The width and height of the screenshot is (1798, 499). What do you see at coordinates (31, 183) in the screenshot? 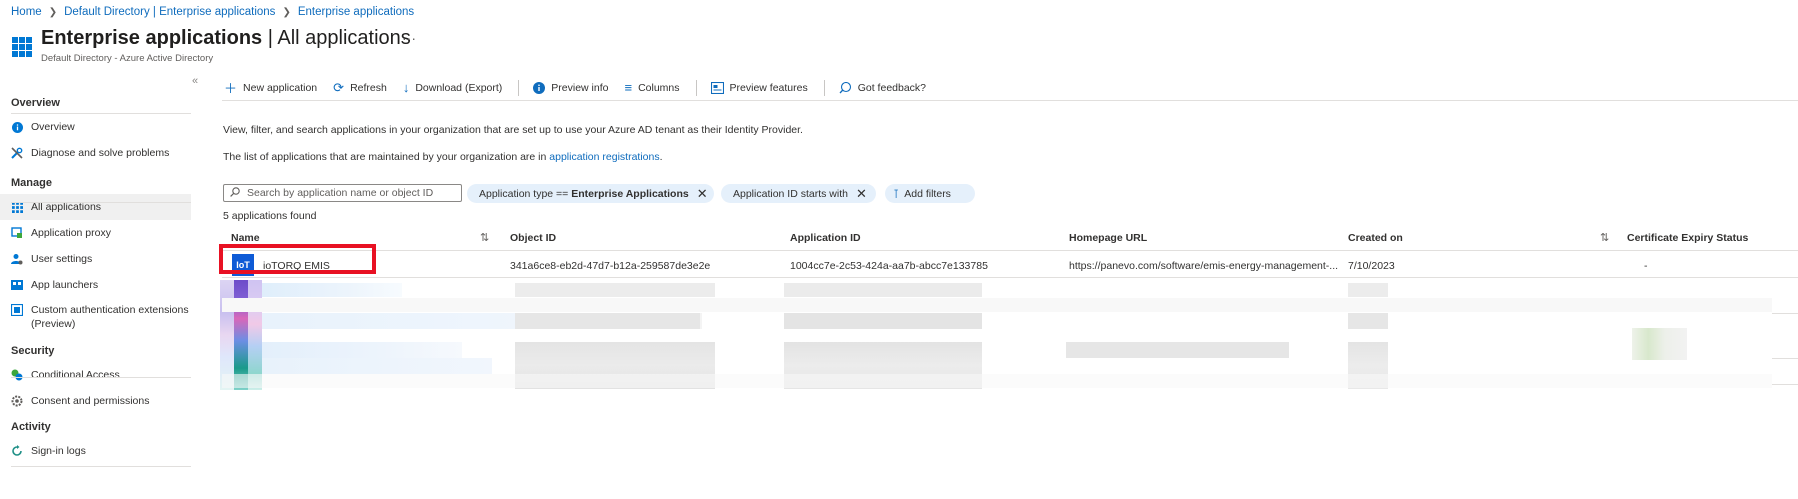
I see `sidebar-section-manage: Manage` at bounding box center [31, 183].